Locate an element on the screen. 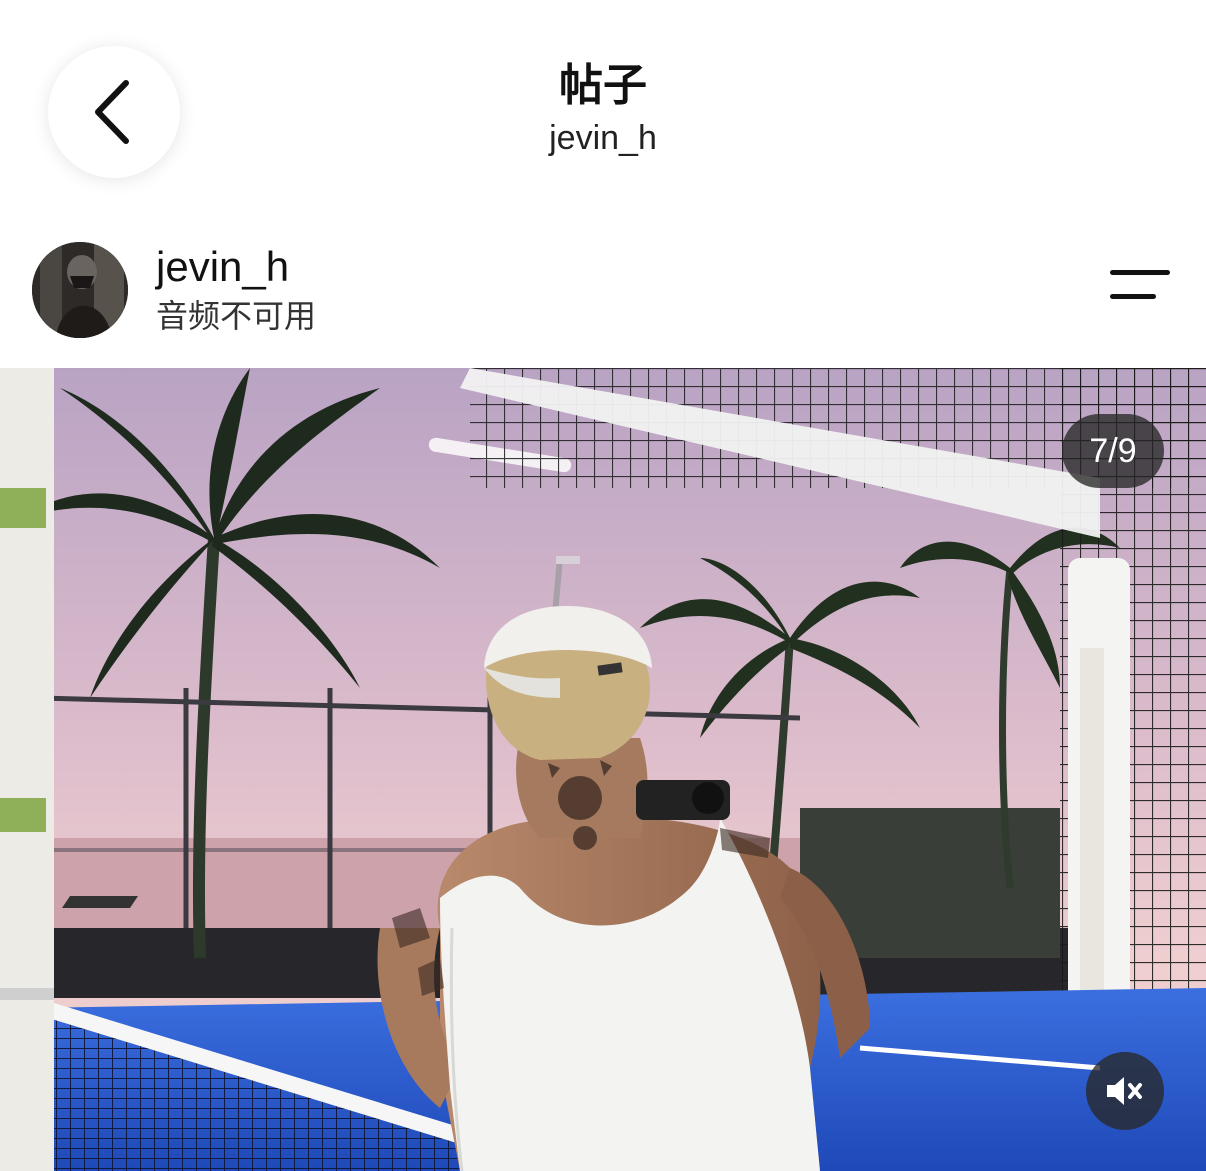 Image resolution: width=1206 pixels, height=1171 pixels. post-menu-button is located at coordinates (1140, 288).